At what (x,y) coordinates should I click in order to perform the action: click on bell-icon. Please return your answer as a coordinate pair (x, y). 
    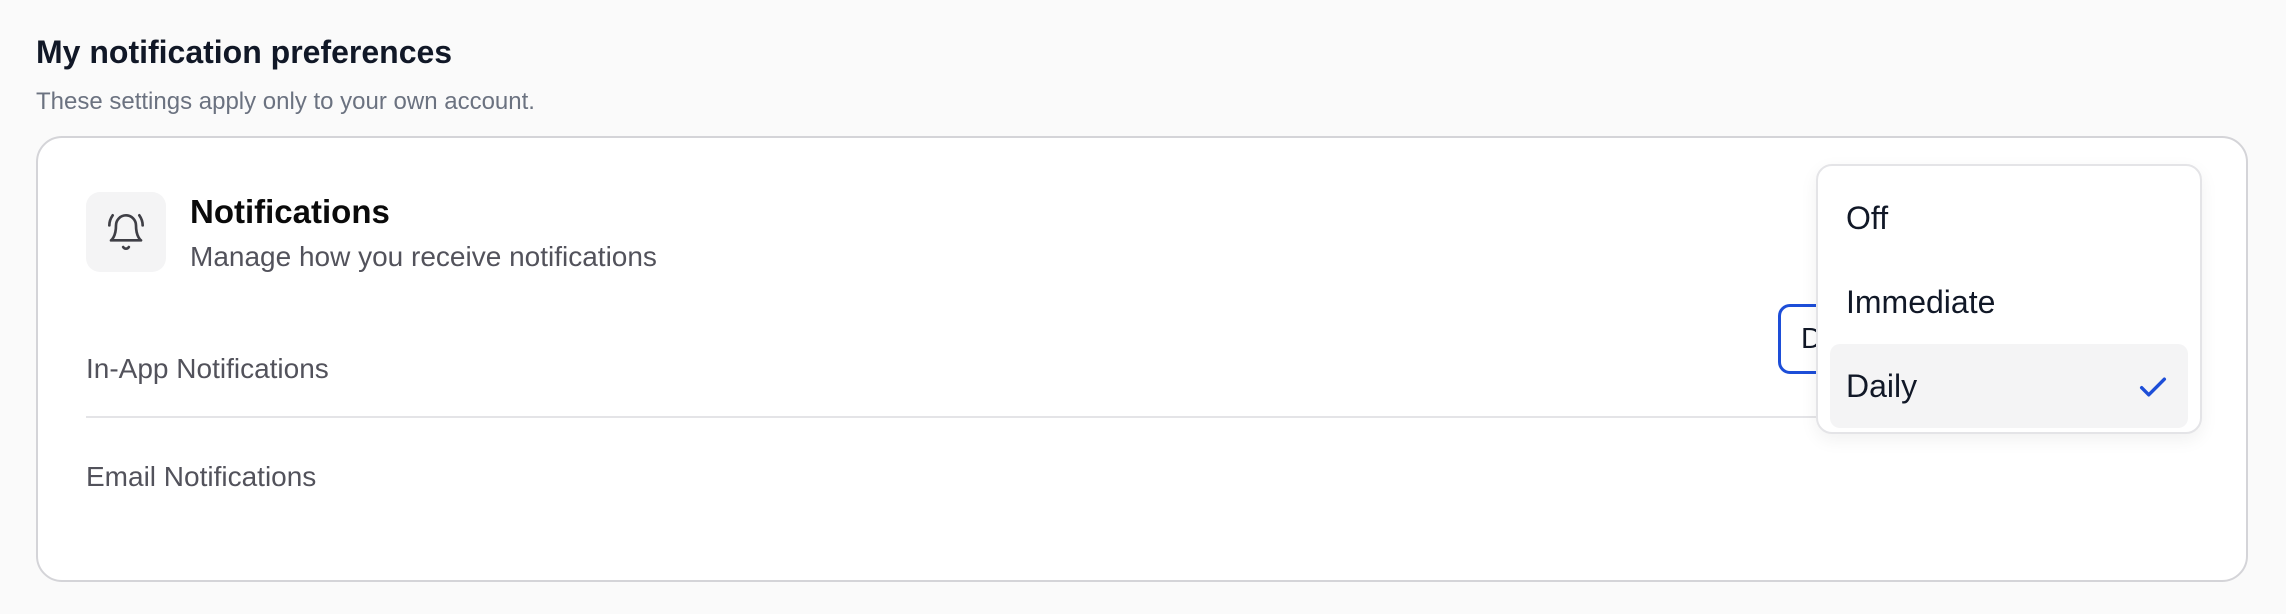
    Looking at the image, I should click on (126, 232).